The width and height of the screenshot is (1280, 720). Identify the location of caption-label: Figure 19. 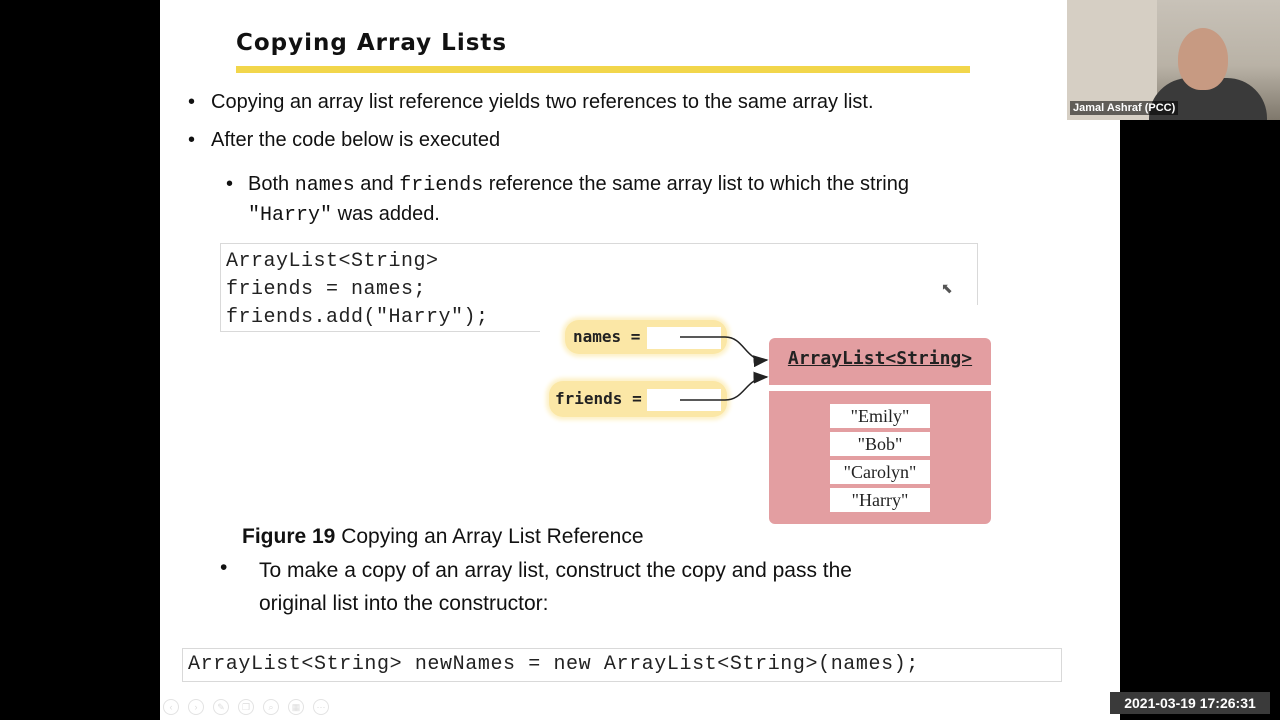
(289, 536).